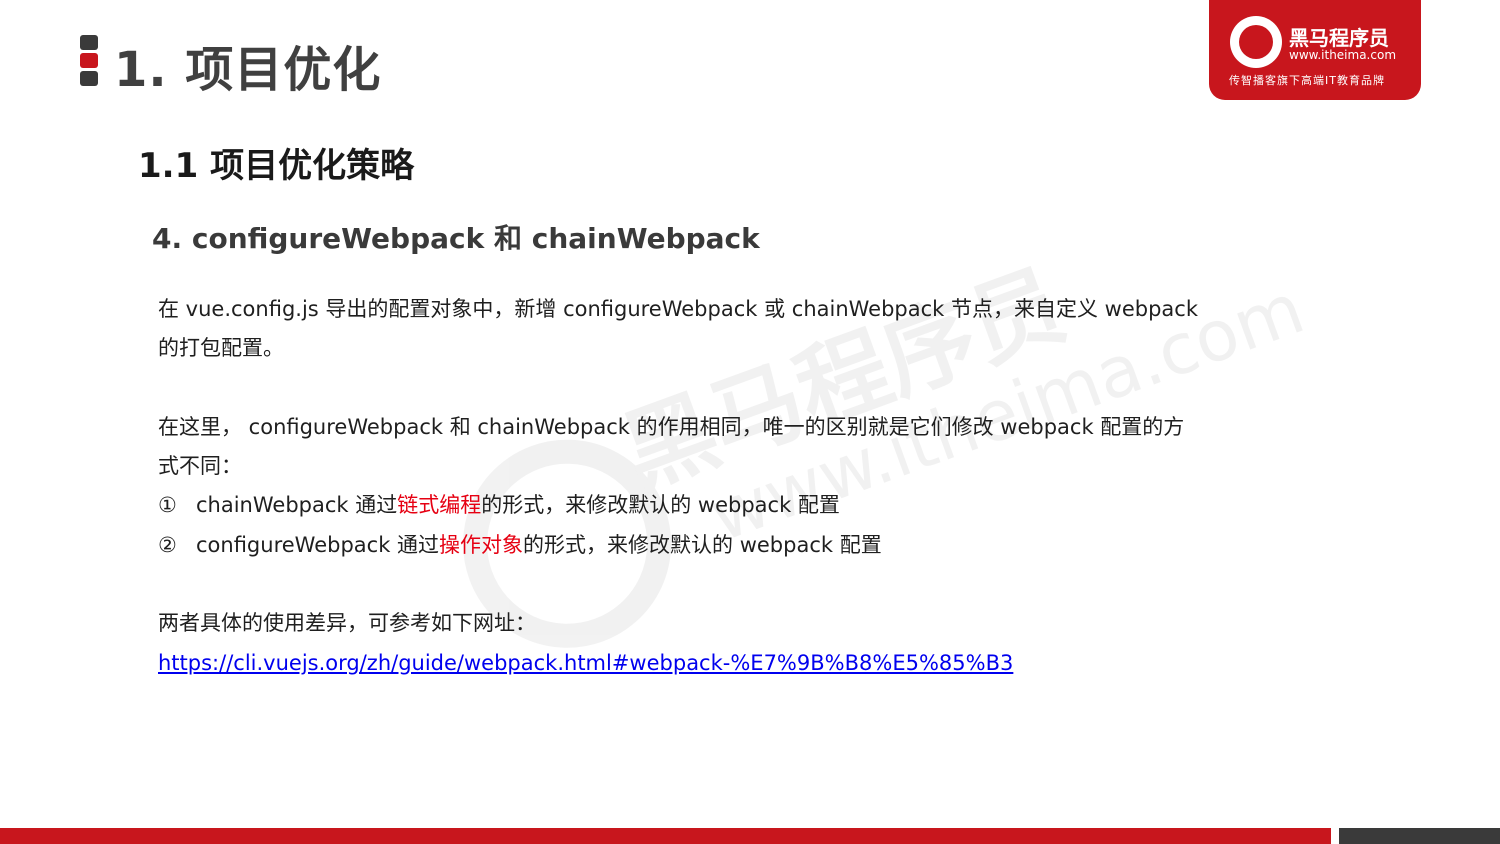  I want to click on footer-bar, so click(665, 836).